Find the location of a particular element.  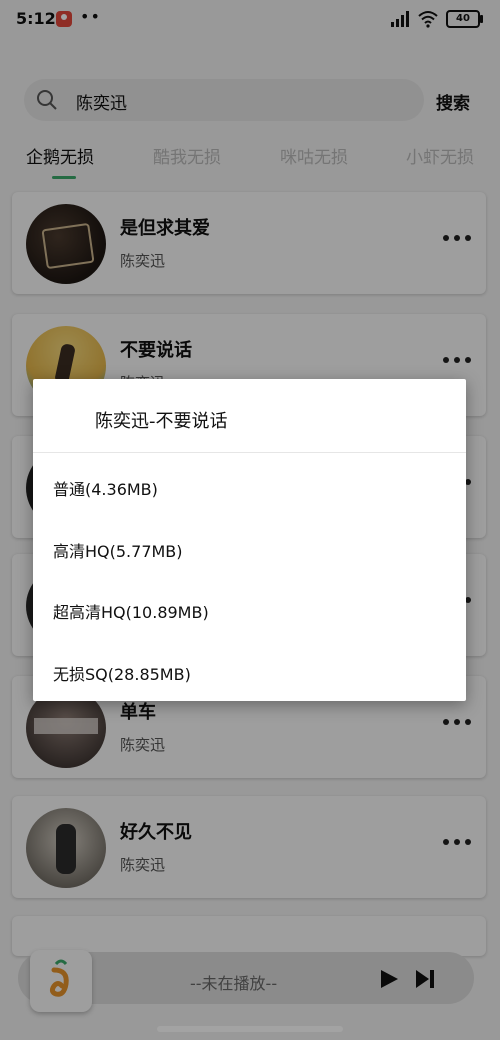

dialog-title: 陈奕迅-不要说话 is located at coordinates (161, 421).